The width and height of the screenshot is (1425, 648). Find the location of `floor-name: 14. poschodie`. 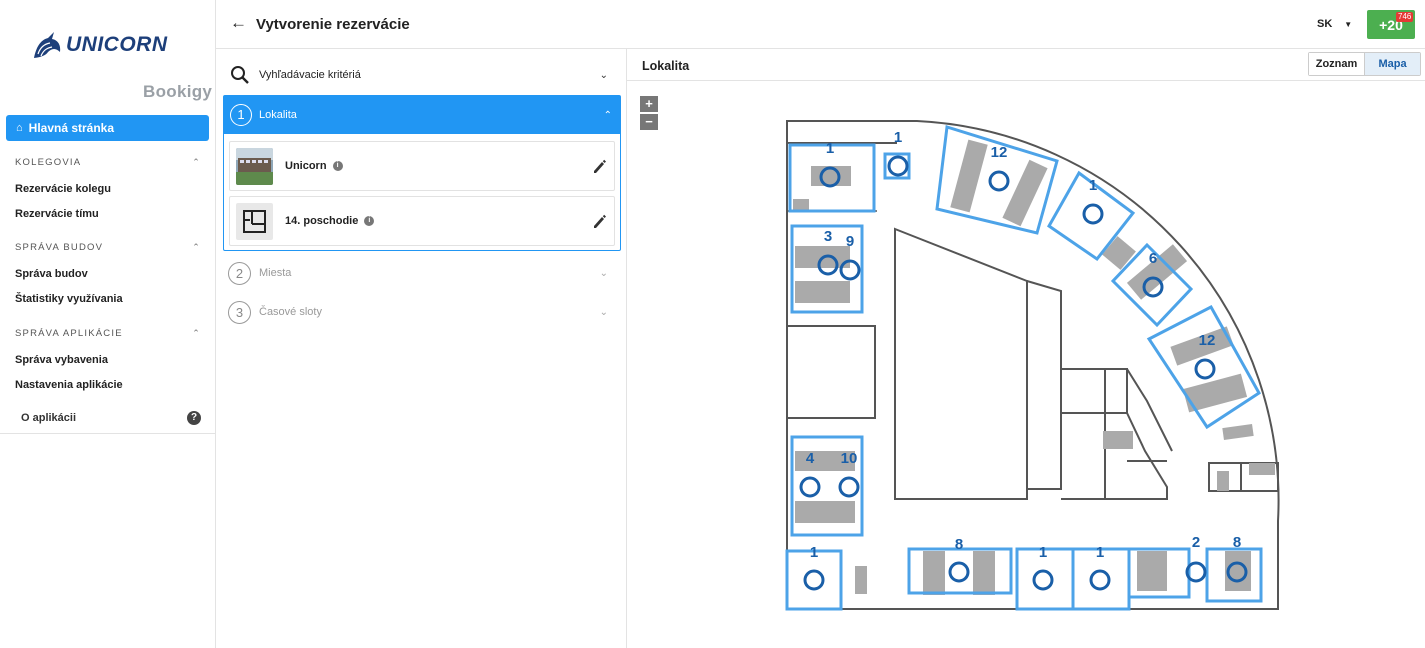

floor-name: 14. poschodie is located at coordinates (322, 221).